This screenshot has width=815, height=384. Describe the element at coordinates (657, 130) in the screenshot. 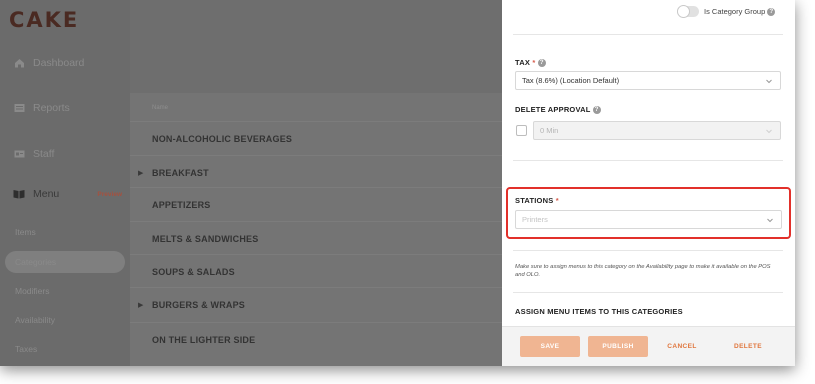

I see `delete-approval-select: 0 Min` at that location.